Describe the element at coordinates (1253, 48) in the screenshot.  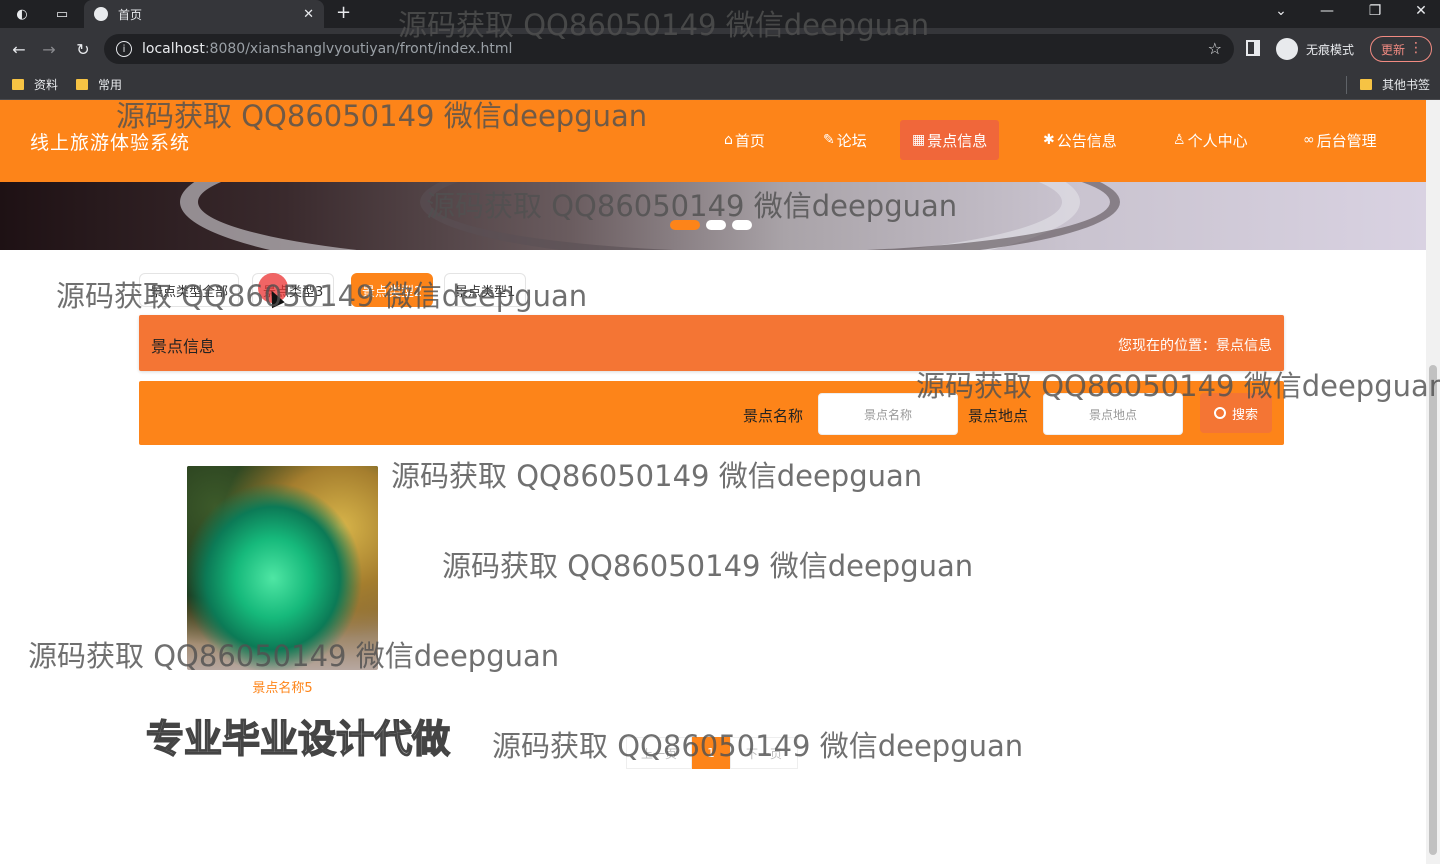
I see `side-panel-icon` at that location.